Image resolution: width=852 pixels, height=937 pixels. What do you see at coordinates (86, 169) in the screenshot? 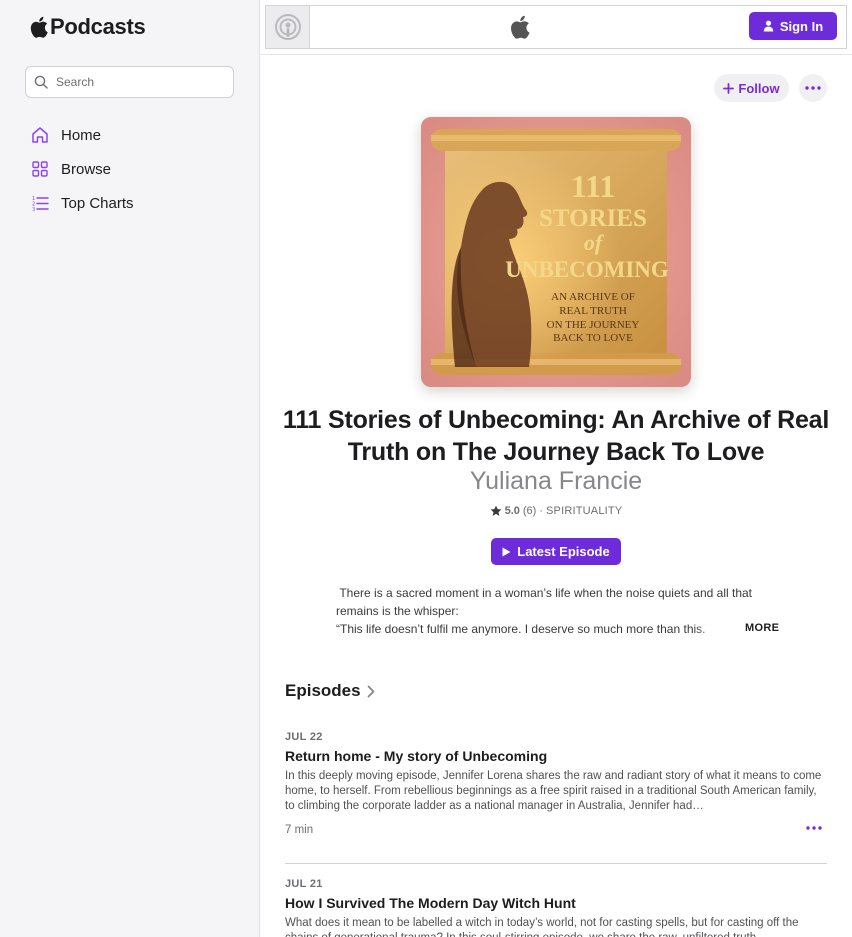
I see `sidebar-item-label: Browse` at bounding box center [86, 169].